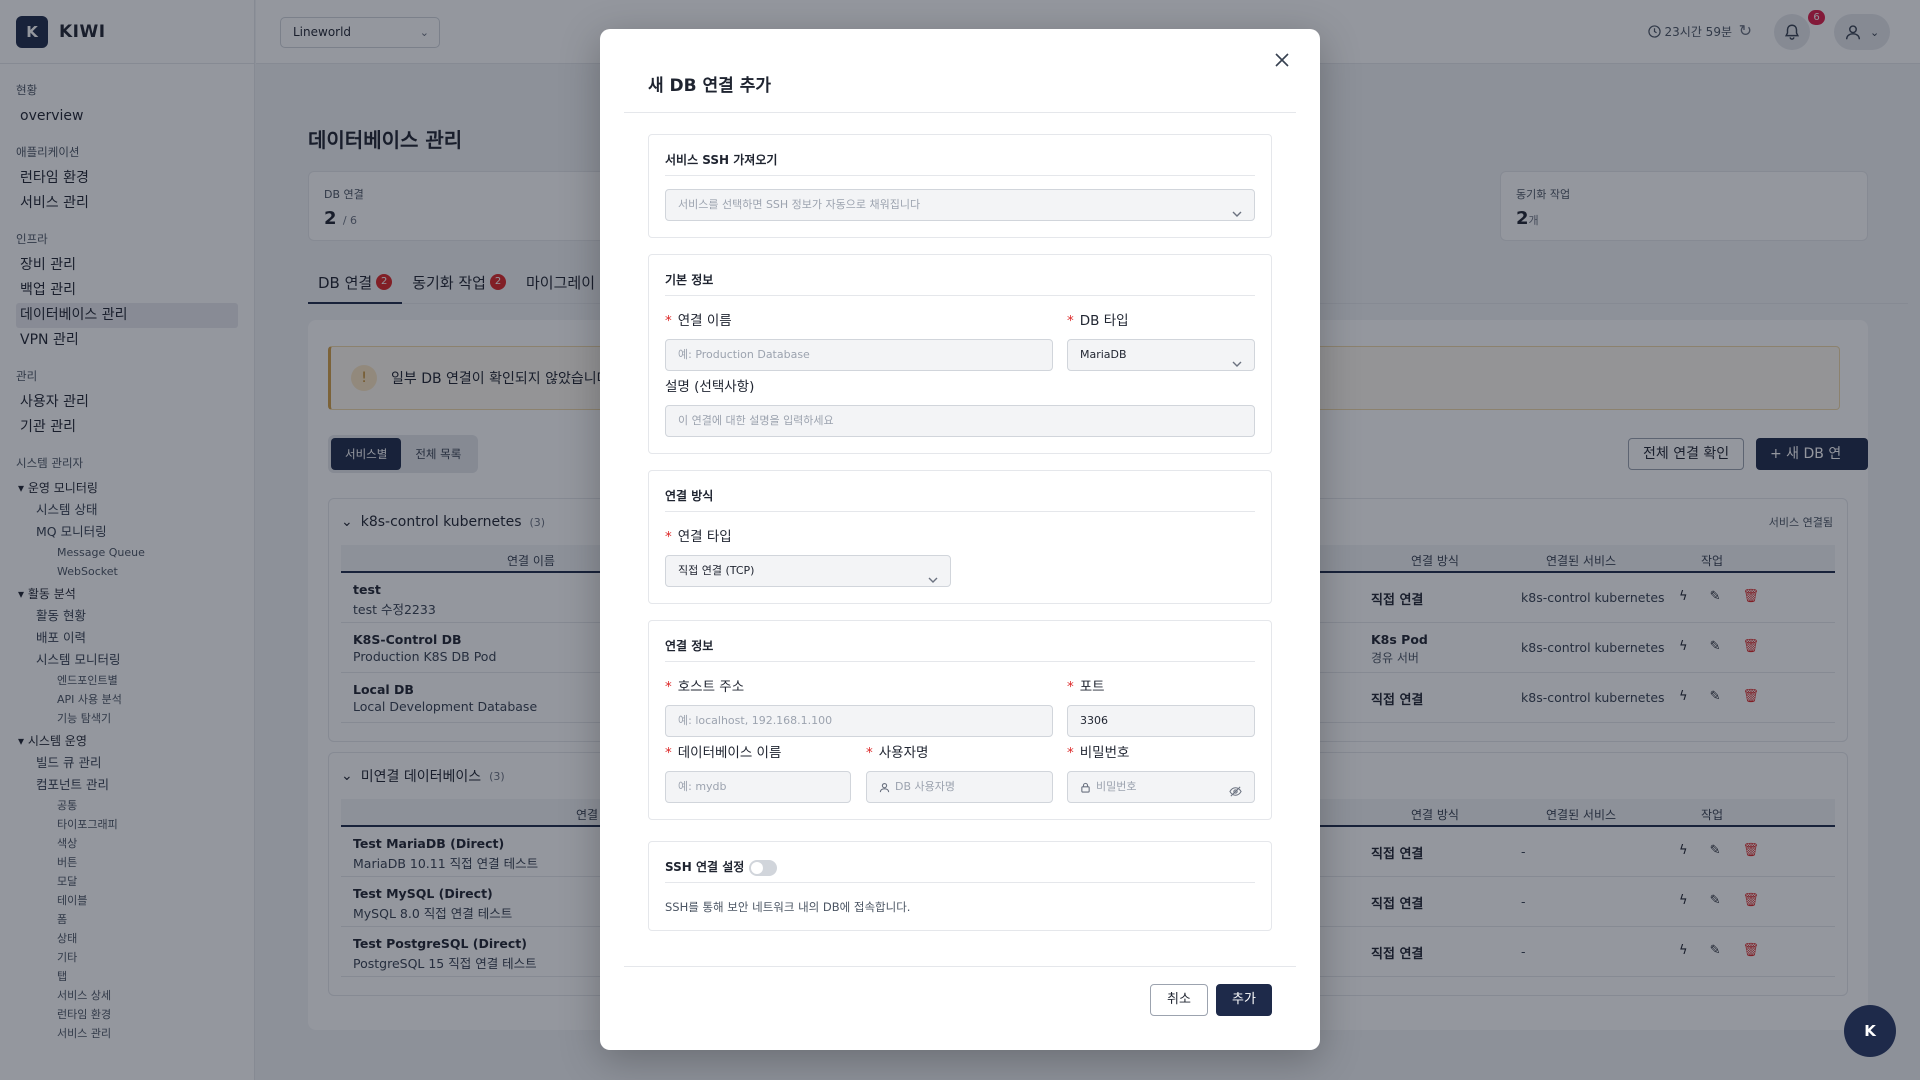 The height and width of the screenshot is (1080, 1920). I want to click on connection-type-select: 직접 연결 (TCP), so click(808, 571).